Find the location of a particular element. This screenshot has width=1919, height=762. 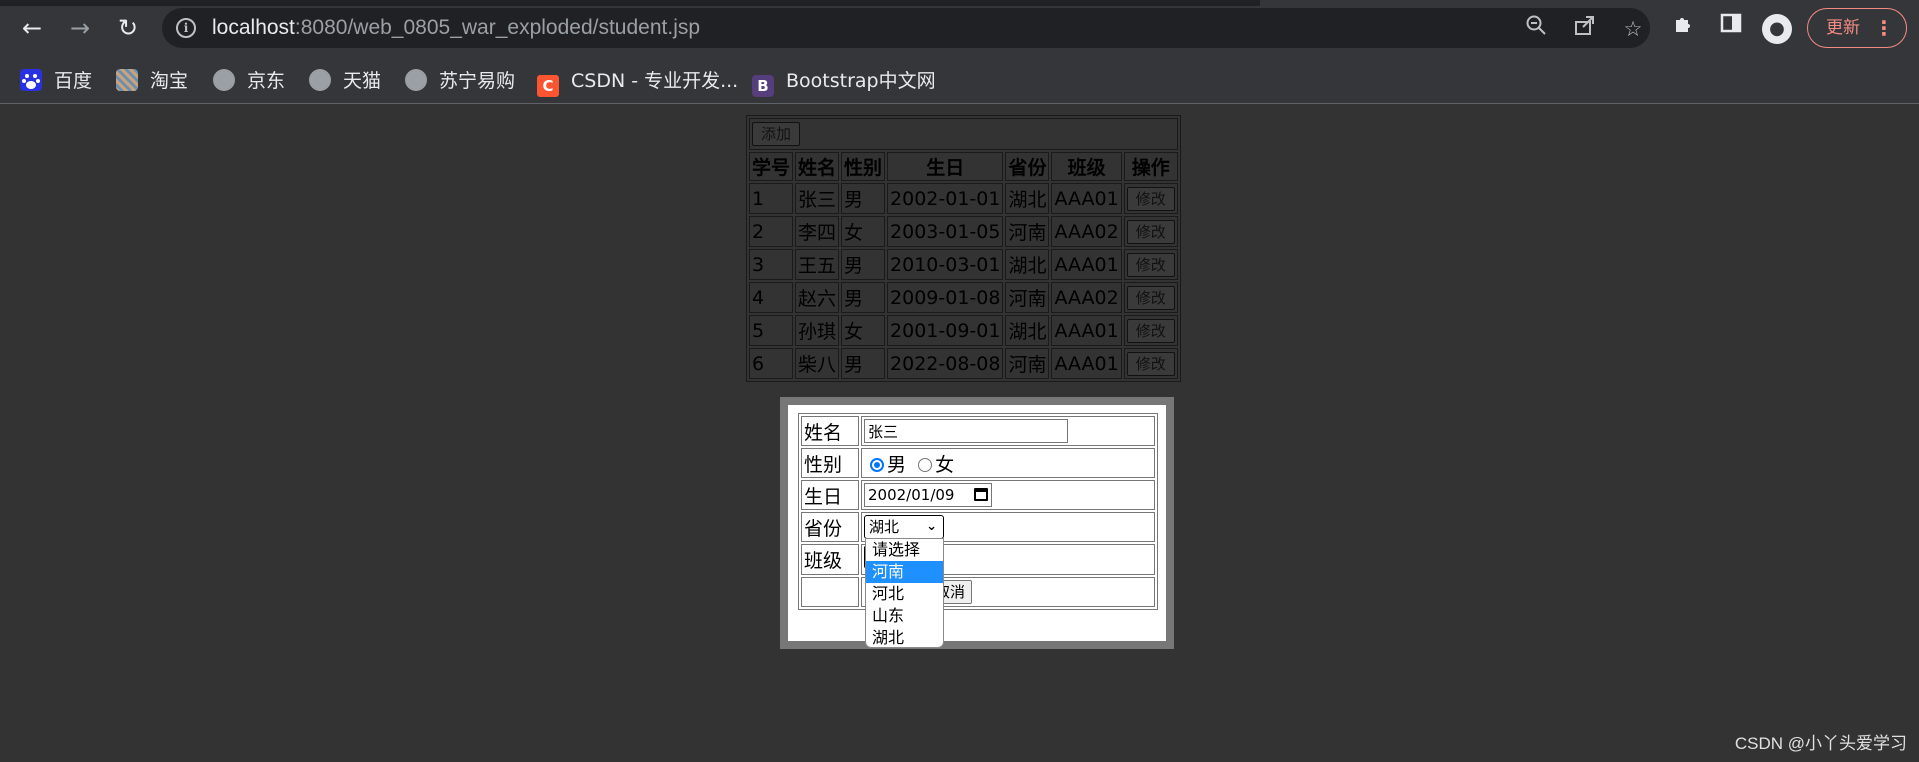

header-province: 省份 is located at coordinates (1027, 166).